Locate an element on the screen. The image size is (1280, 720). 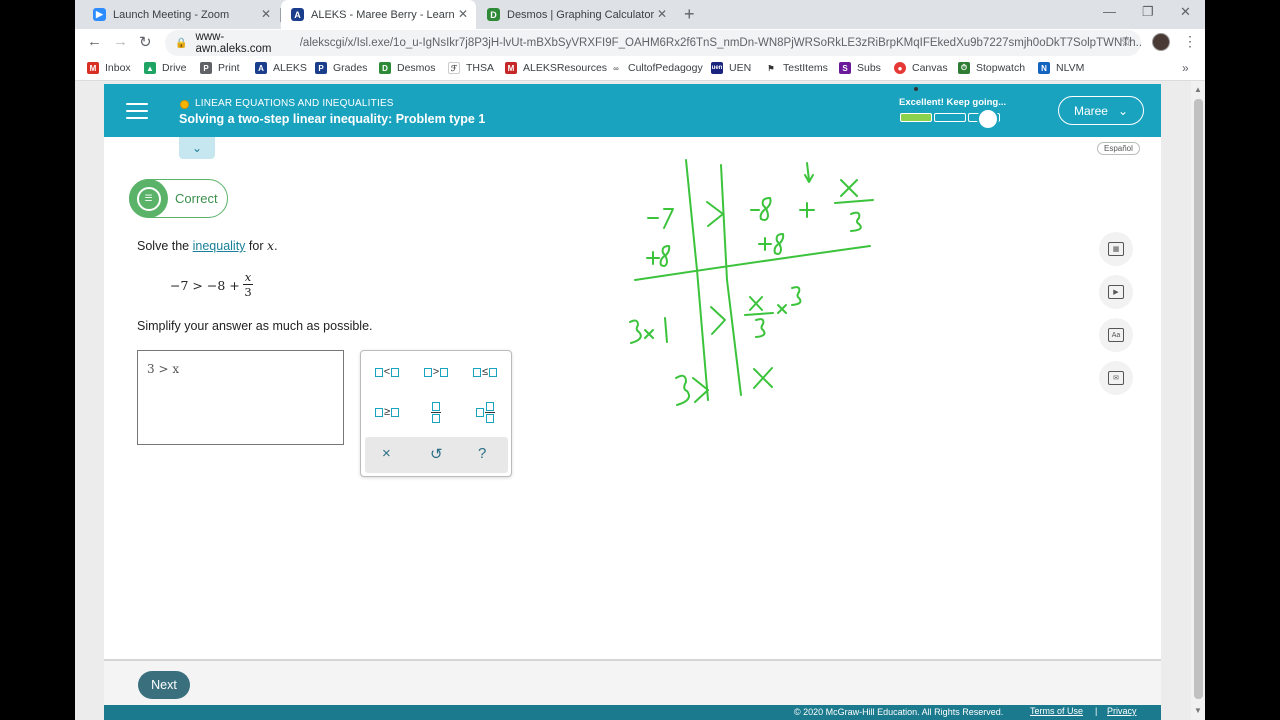
key-symbol: ≤ is located at coordinates (485, 372).